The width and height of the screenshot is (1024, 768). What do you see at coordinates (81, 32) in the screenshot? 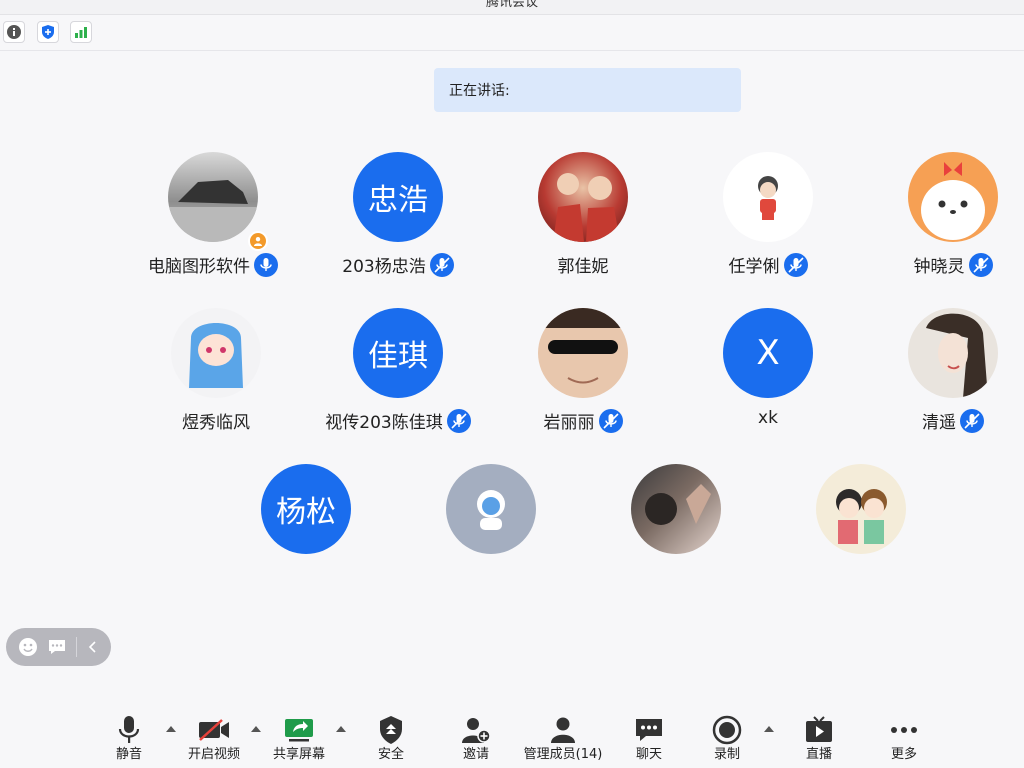
I see `signal-icon` at bounding box center [81, 32].